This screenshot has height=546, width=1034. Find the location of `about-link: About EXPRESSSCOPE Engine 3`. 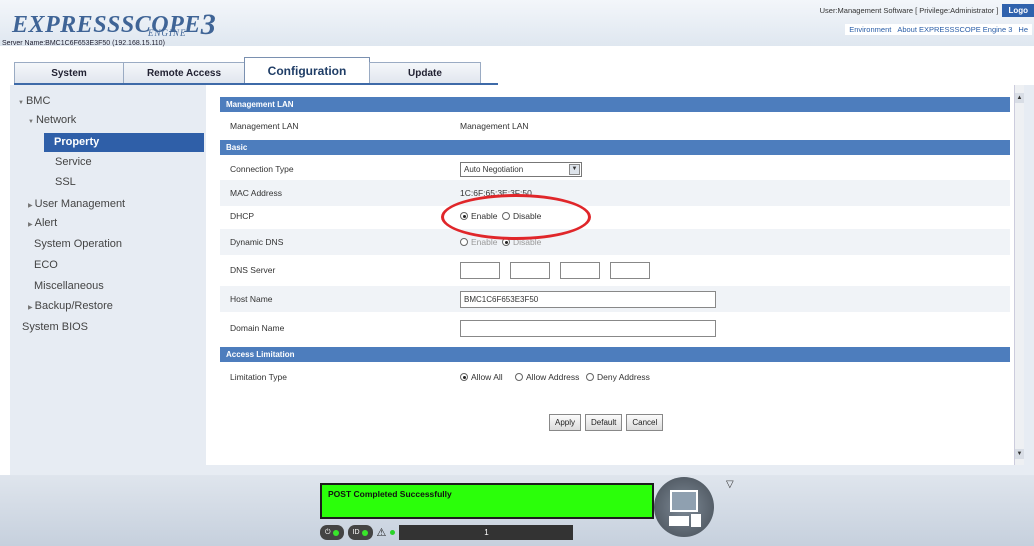

about-link: About EXPRESSSCOPE Engine 3 is located at coordinates (954, 29).